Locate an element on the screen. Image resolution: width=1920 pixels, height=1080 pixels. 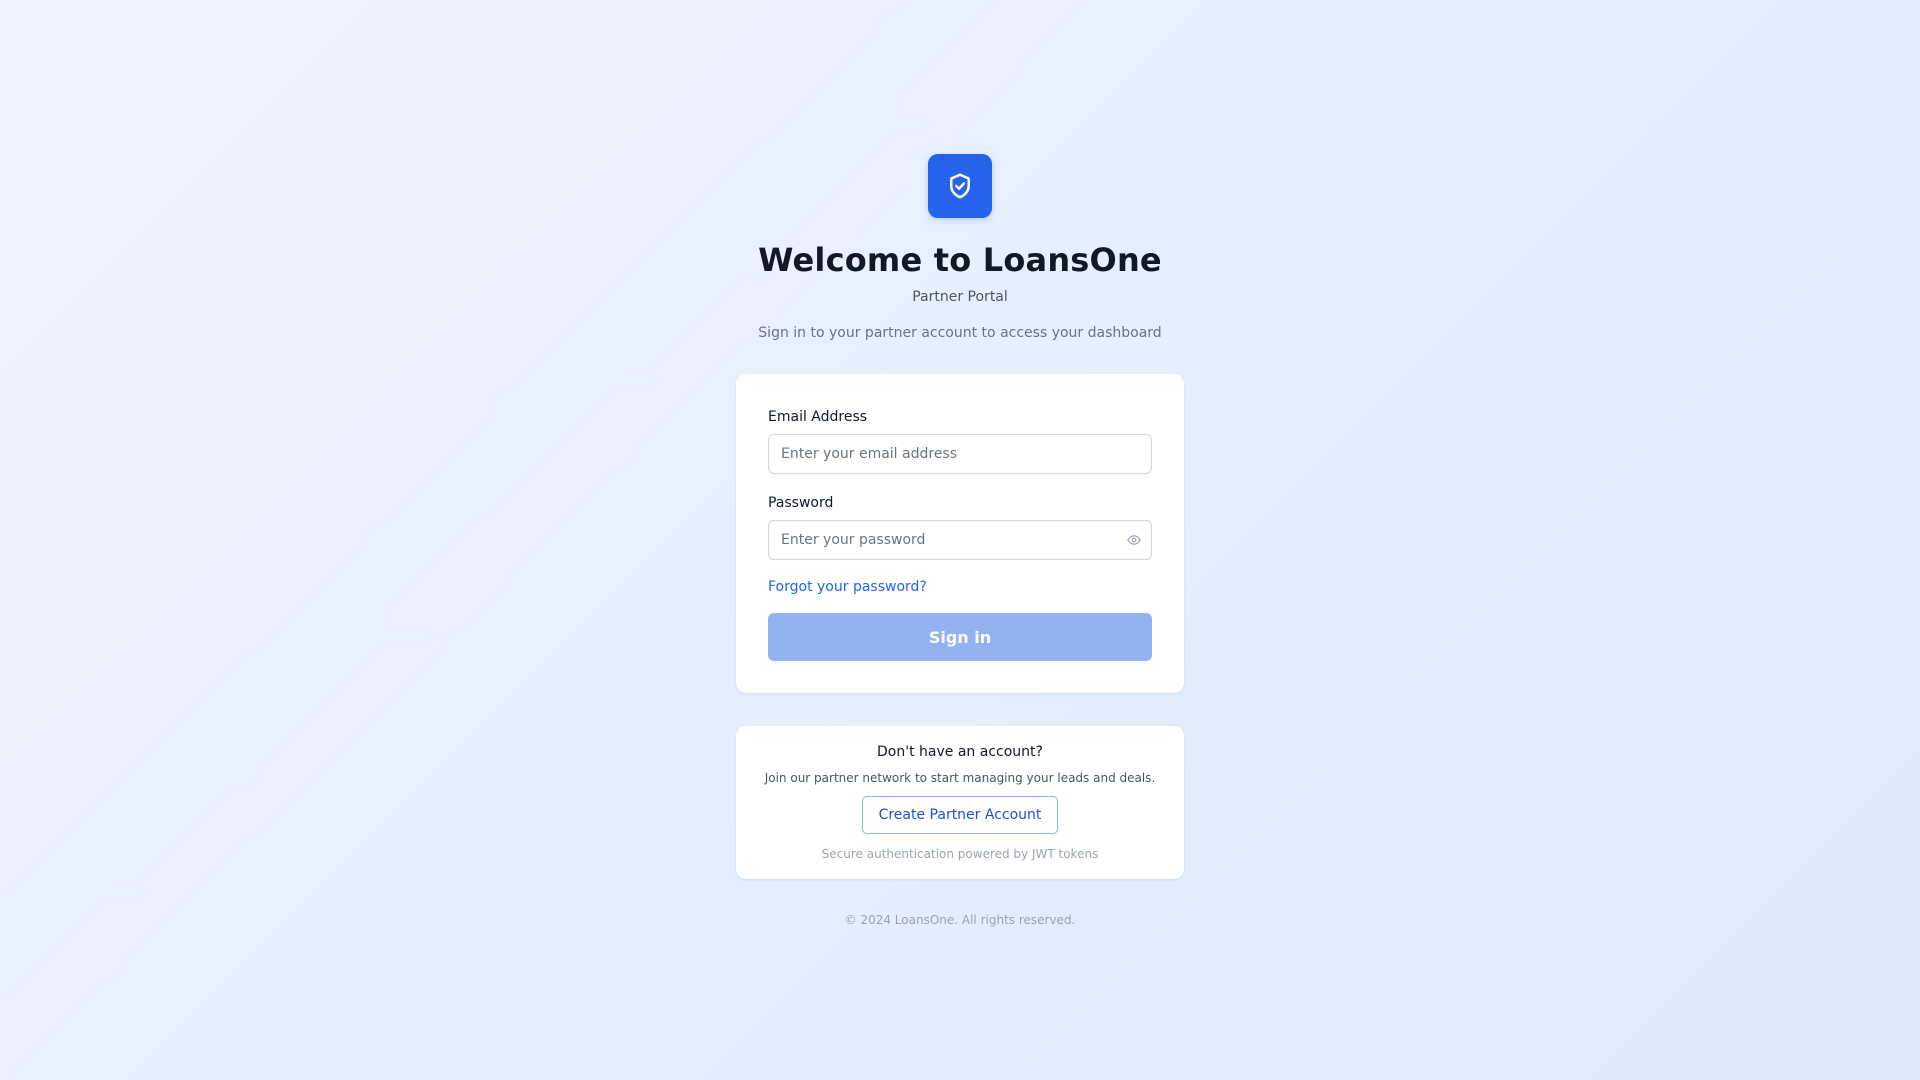
page-title: Welcome to LoansOne is located at coordinates (960, 260).